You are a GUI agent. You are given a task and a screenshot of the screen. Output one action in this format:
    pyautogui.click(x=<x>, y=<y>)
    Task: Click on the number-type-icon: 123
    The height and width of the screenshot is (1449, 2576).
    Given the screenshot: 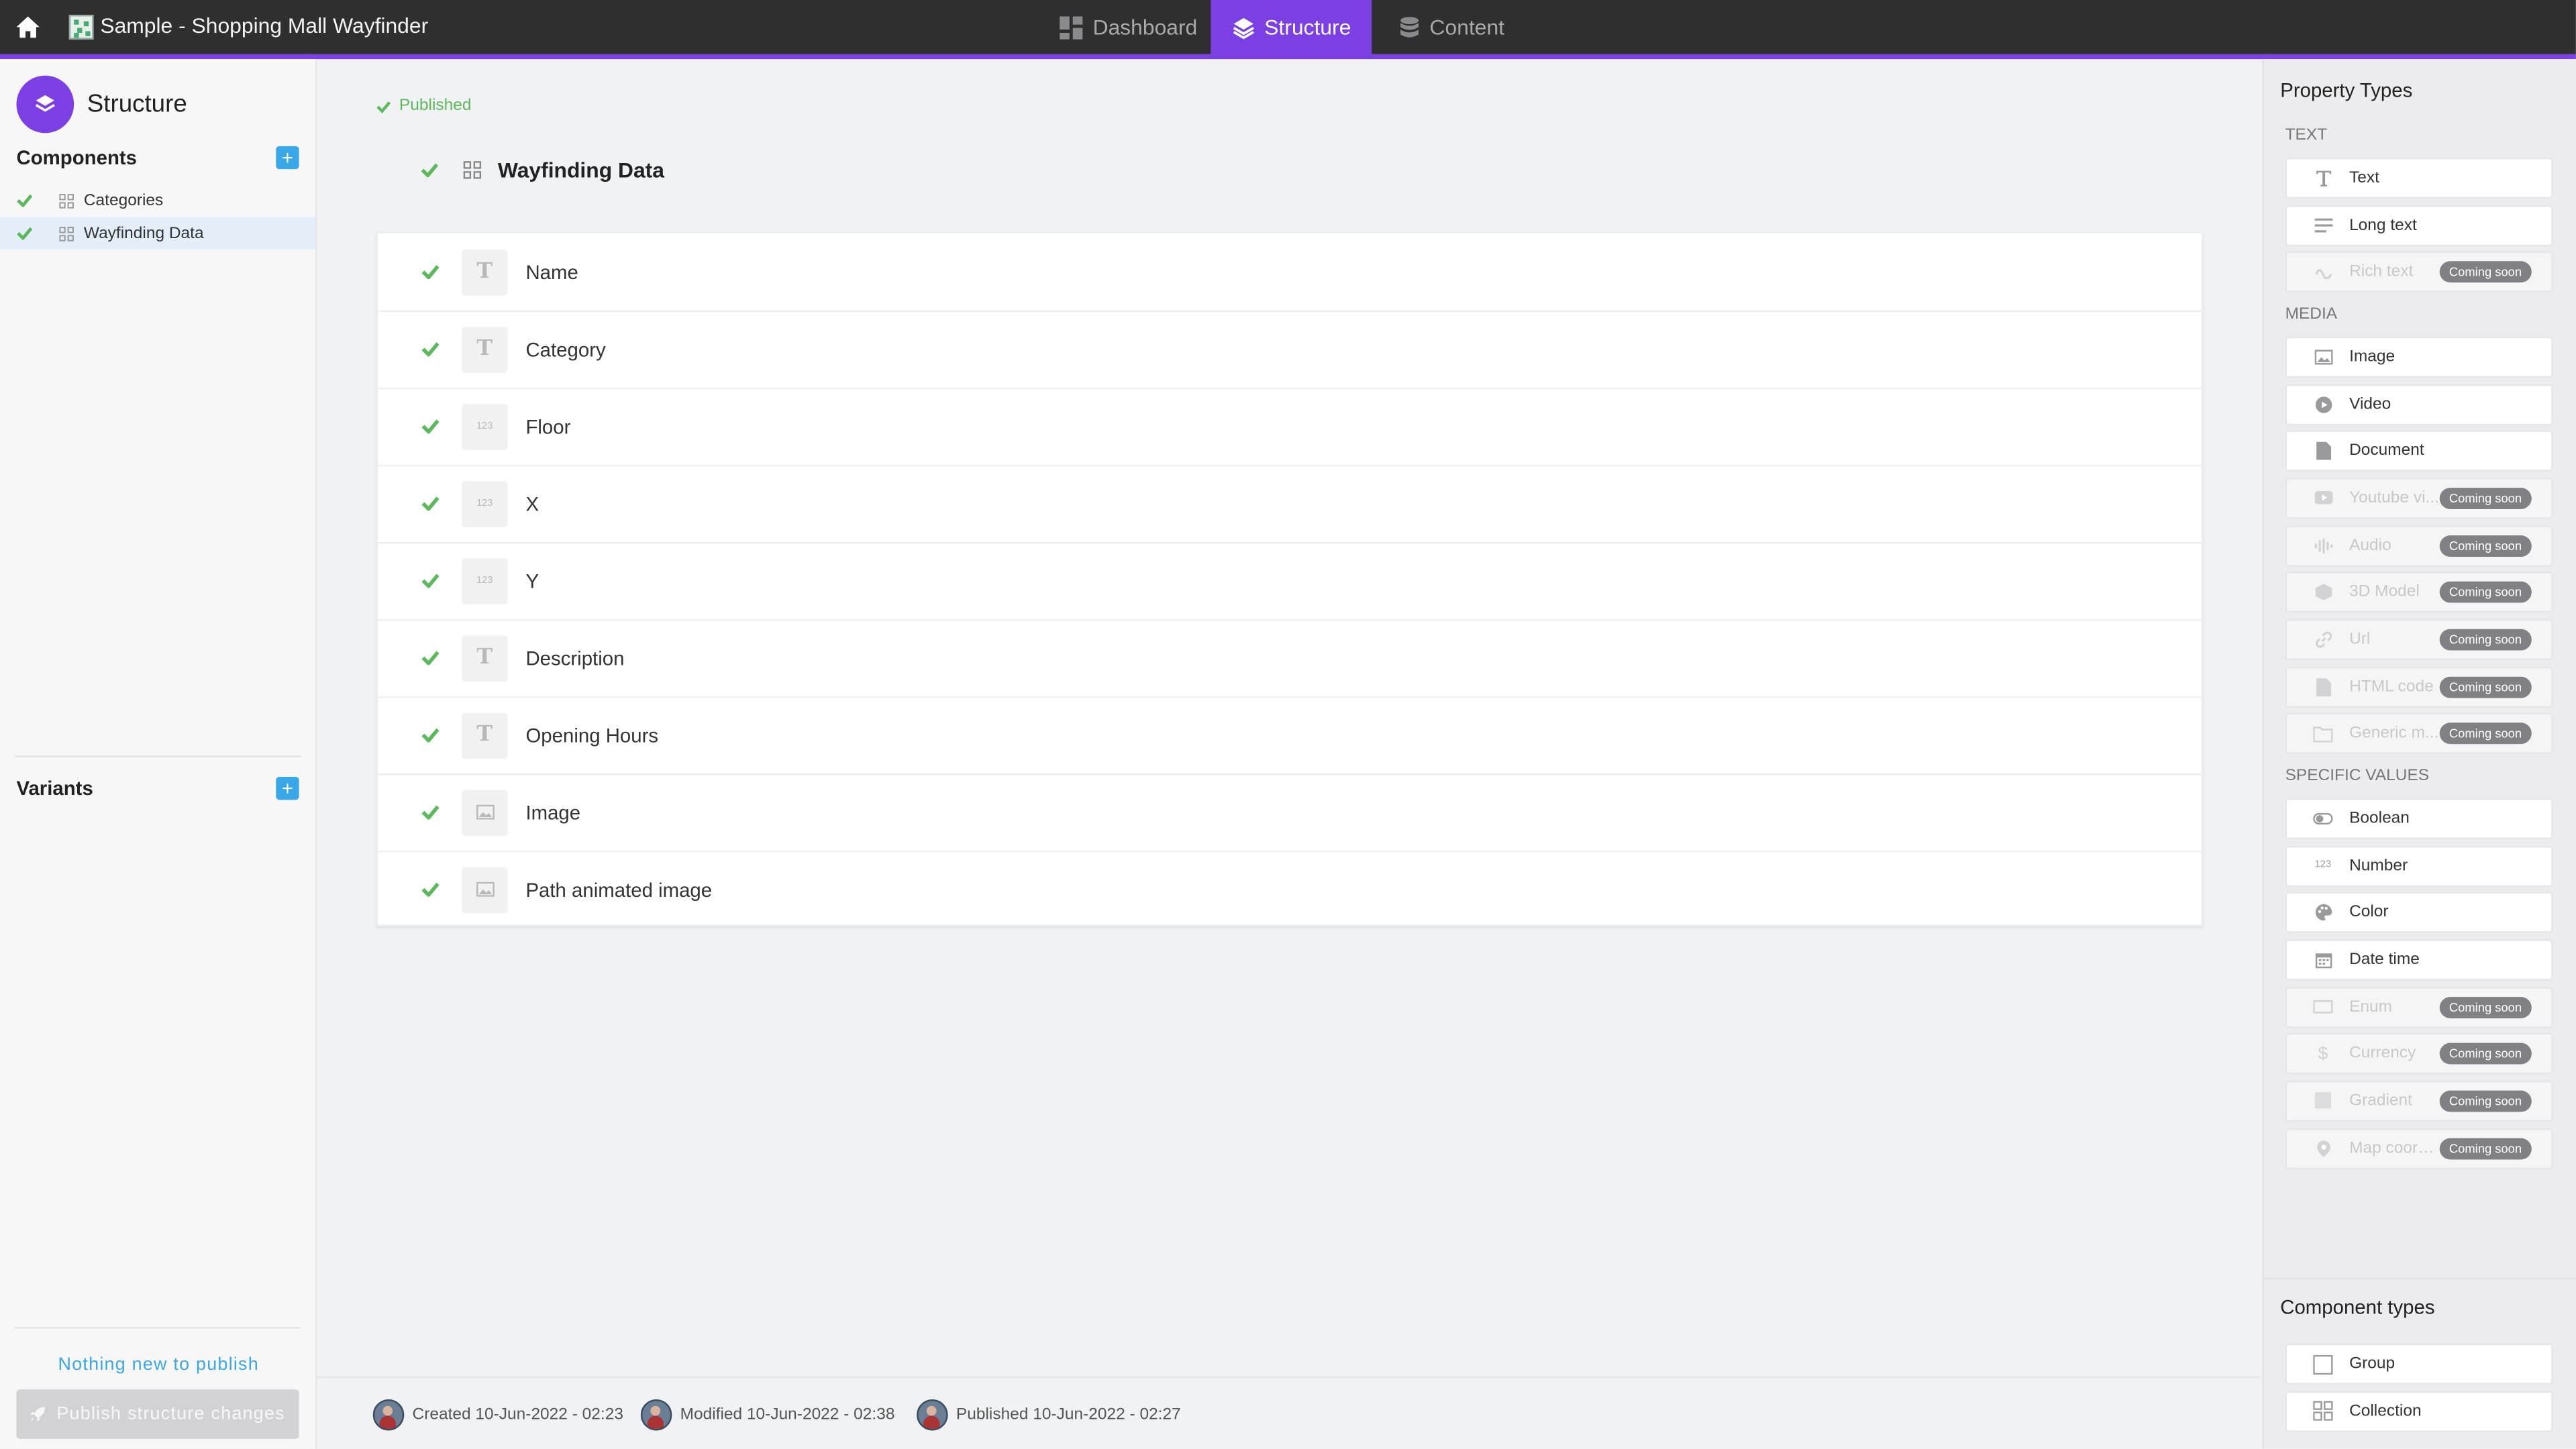 What is the action you would take?
    pyautogui.click(x=484, y=426)
    